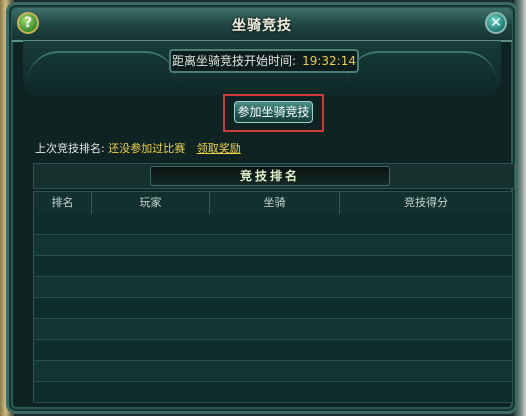  Describe the element at coordinates (63, 203) in the screenshot. I see `column-header-rank: 排名` at that location.